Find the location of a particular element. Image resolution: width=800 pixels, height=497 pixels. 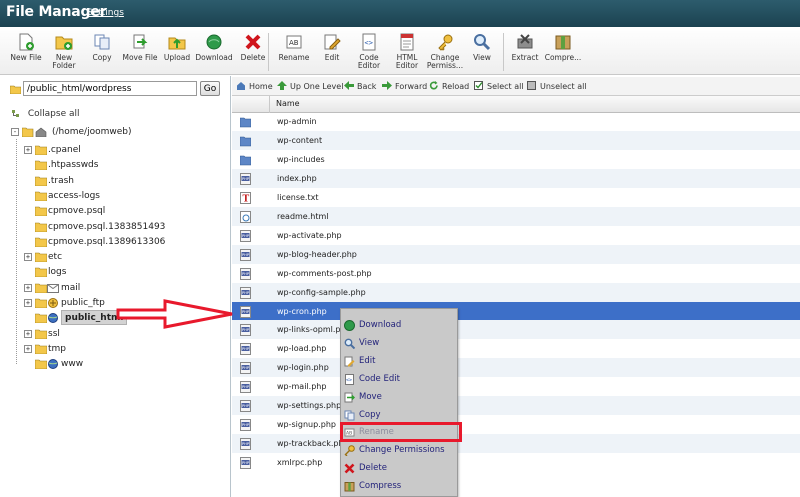

go-button: Go is located at coordinates (210, 88).